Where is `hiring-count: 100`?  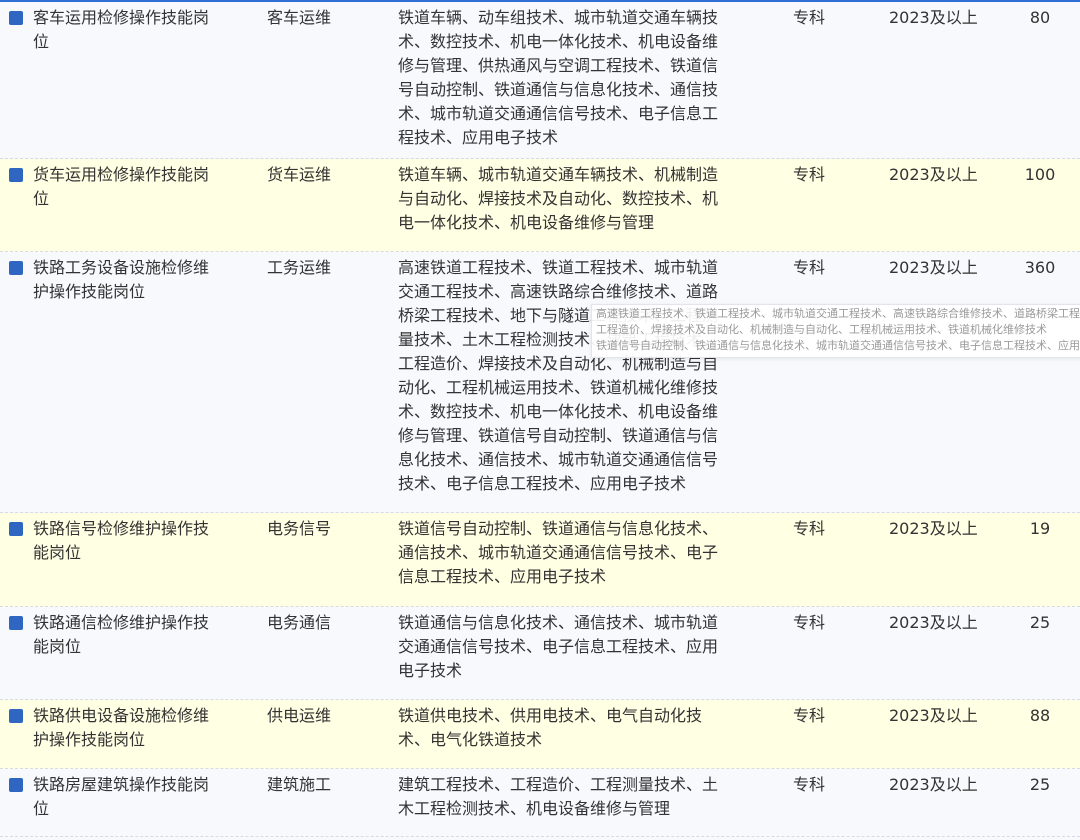 hiring-count: 100 is located at coordinates (1040, 174).